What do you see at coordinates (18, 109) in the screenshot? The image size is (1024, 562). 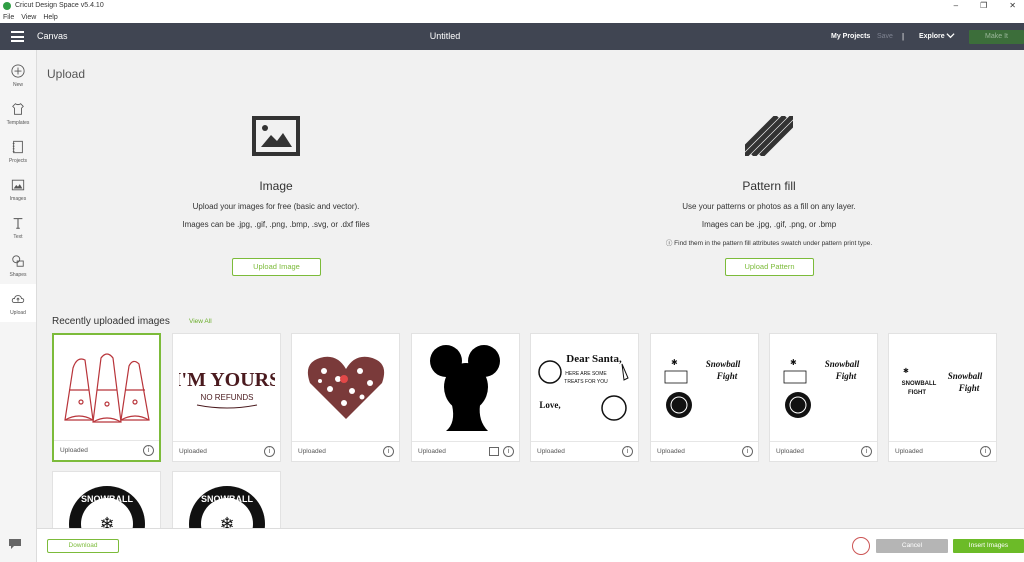 I see `shirt-icon` at bounding box center [18, 109].